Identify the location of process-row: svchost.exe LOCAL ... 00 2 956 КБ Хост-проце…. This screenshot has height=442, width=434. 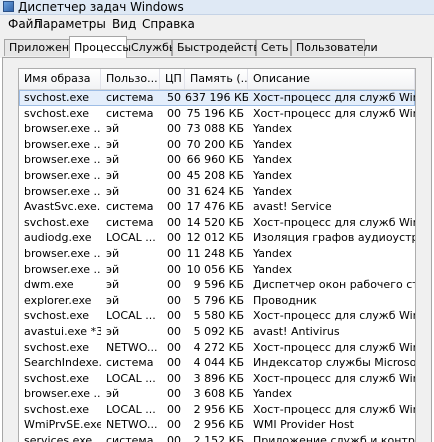
(217, 410).